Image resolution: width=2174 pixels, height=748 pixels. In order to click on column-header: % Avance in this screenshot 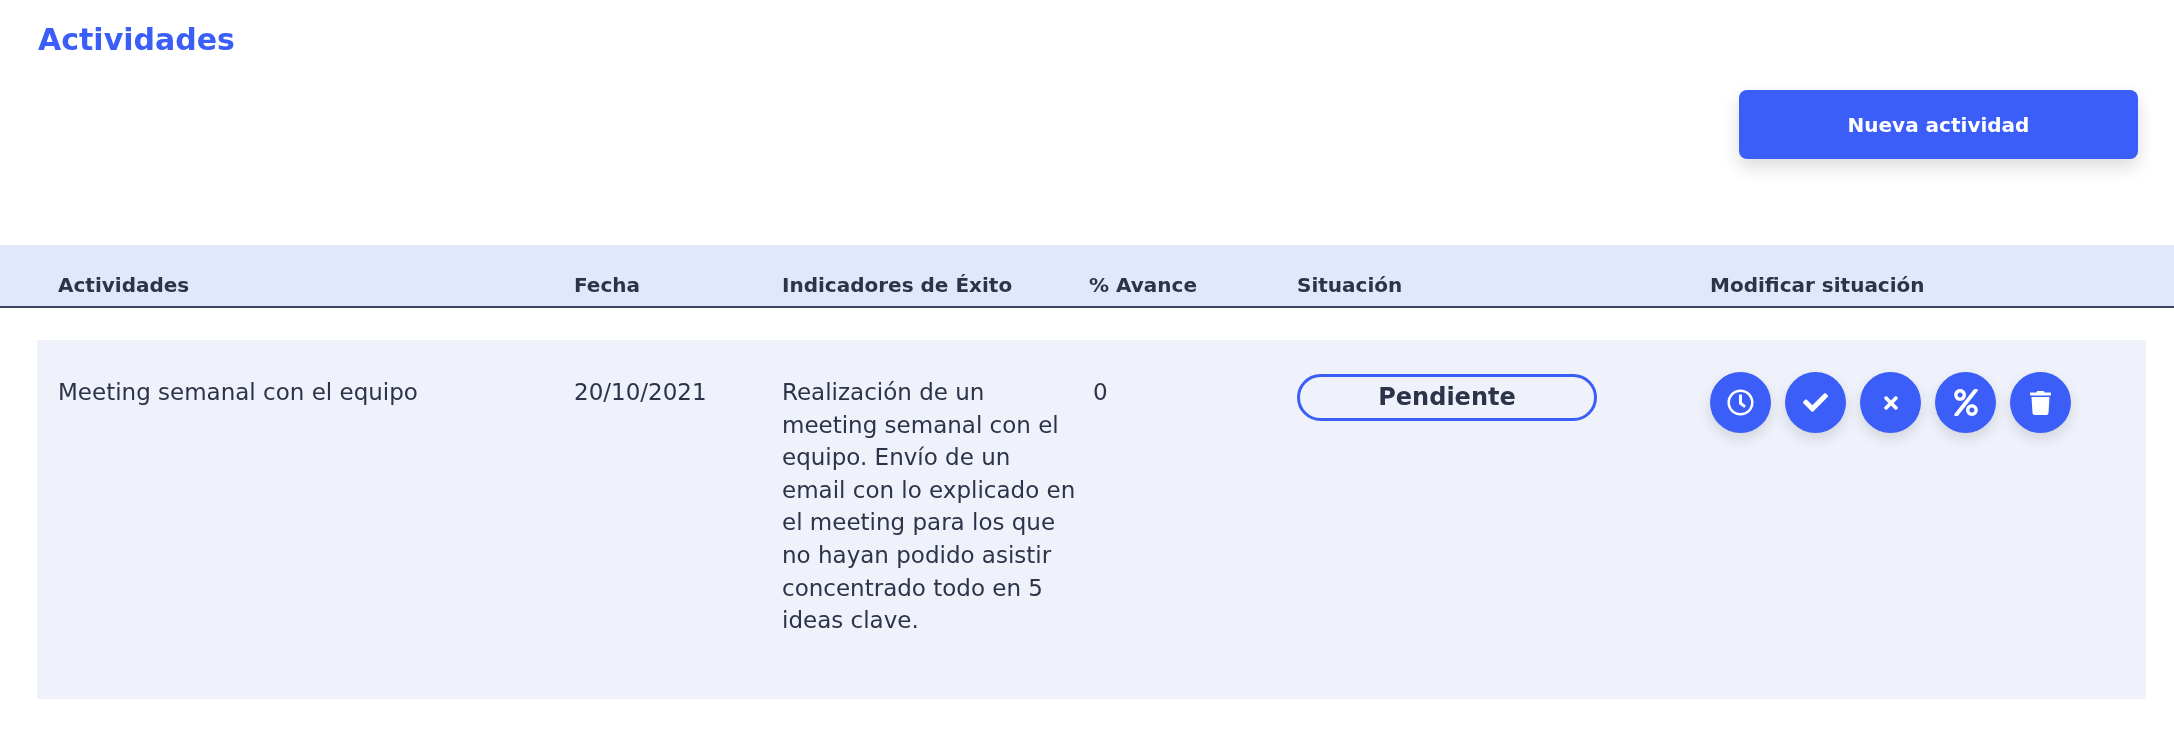, I will do `click(1143, 285)`.